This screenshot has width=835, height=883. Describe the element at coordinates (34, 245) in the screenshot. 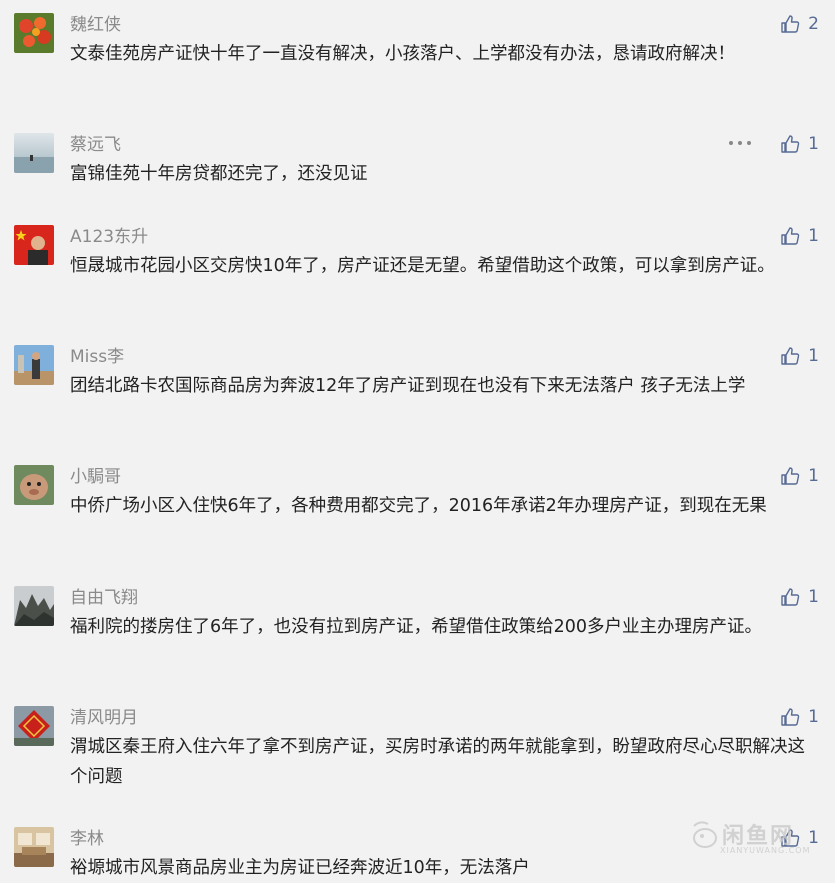

I see `flag-portrait-avatar` at that location.